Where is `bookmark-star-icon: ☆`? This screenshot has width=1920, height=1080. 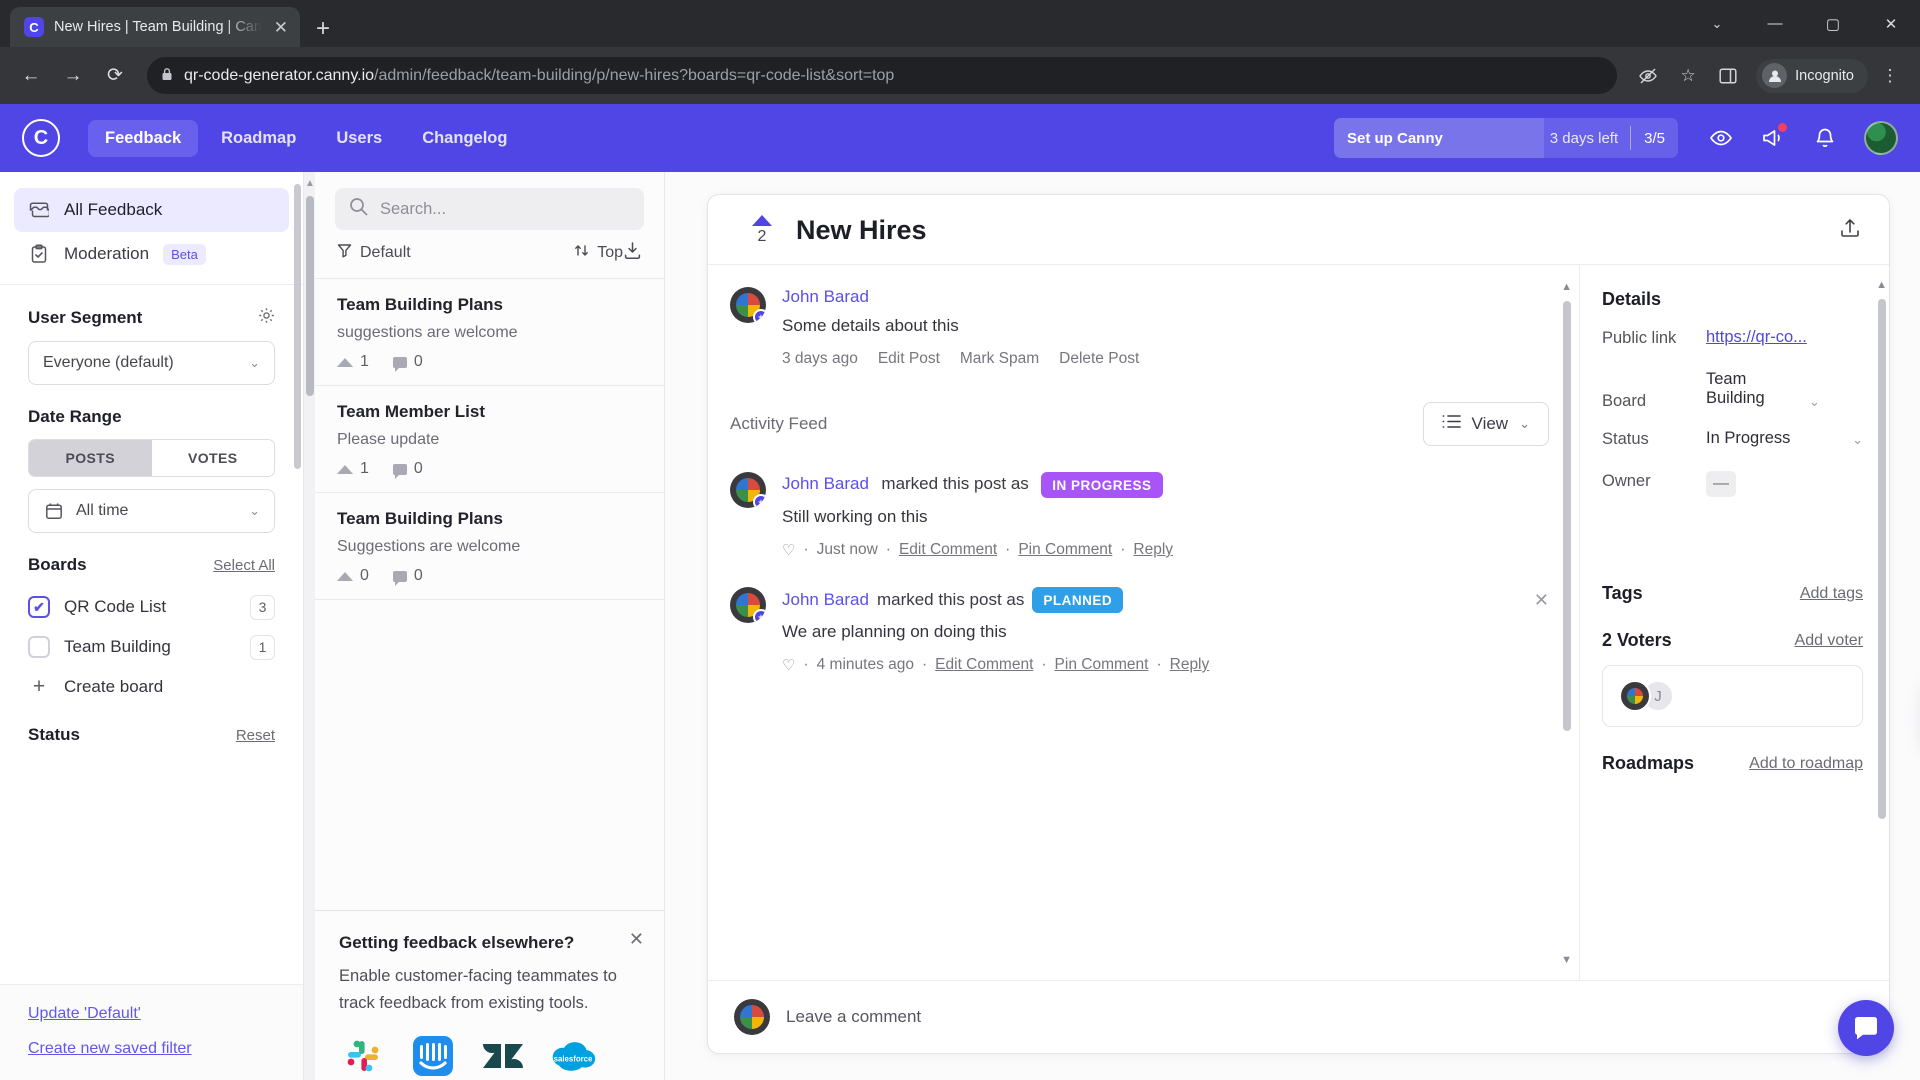 bookmark-star-icon: ☆ is located at coordinates (1688, 76).